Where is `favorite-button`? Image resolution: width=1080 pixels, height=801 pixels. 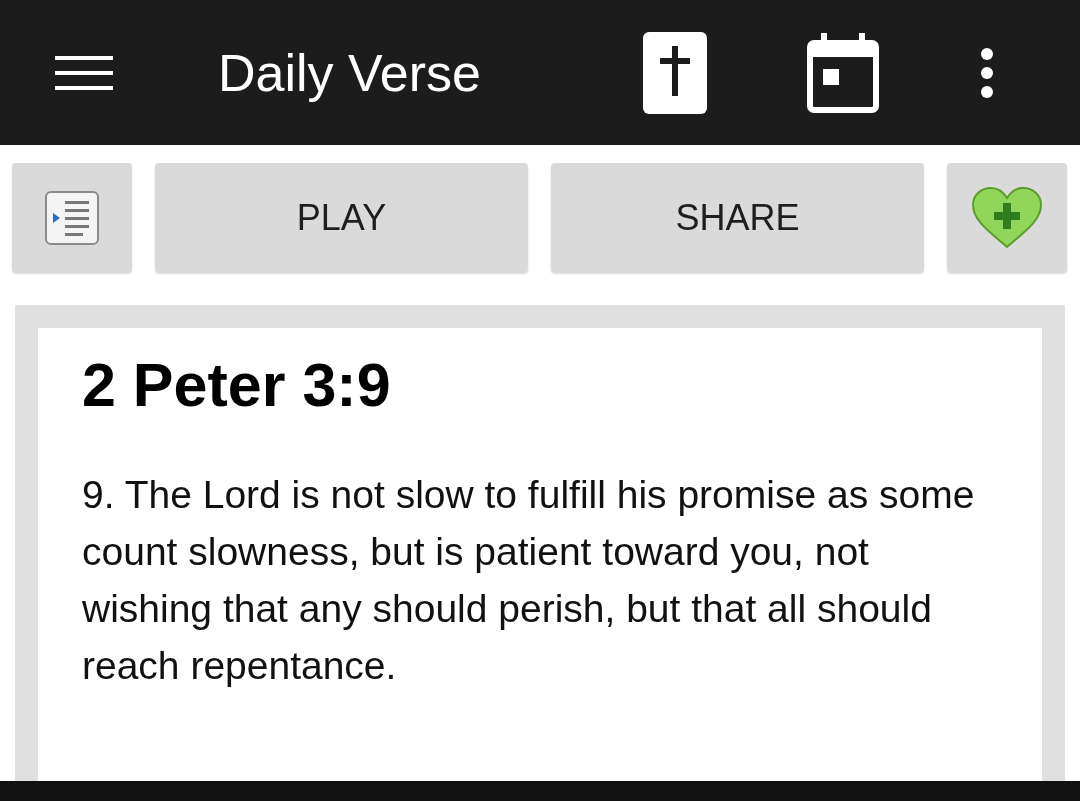 favorite-button is located at coordinates (1007, 217).